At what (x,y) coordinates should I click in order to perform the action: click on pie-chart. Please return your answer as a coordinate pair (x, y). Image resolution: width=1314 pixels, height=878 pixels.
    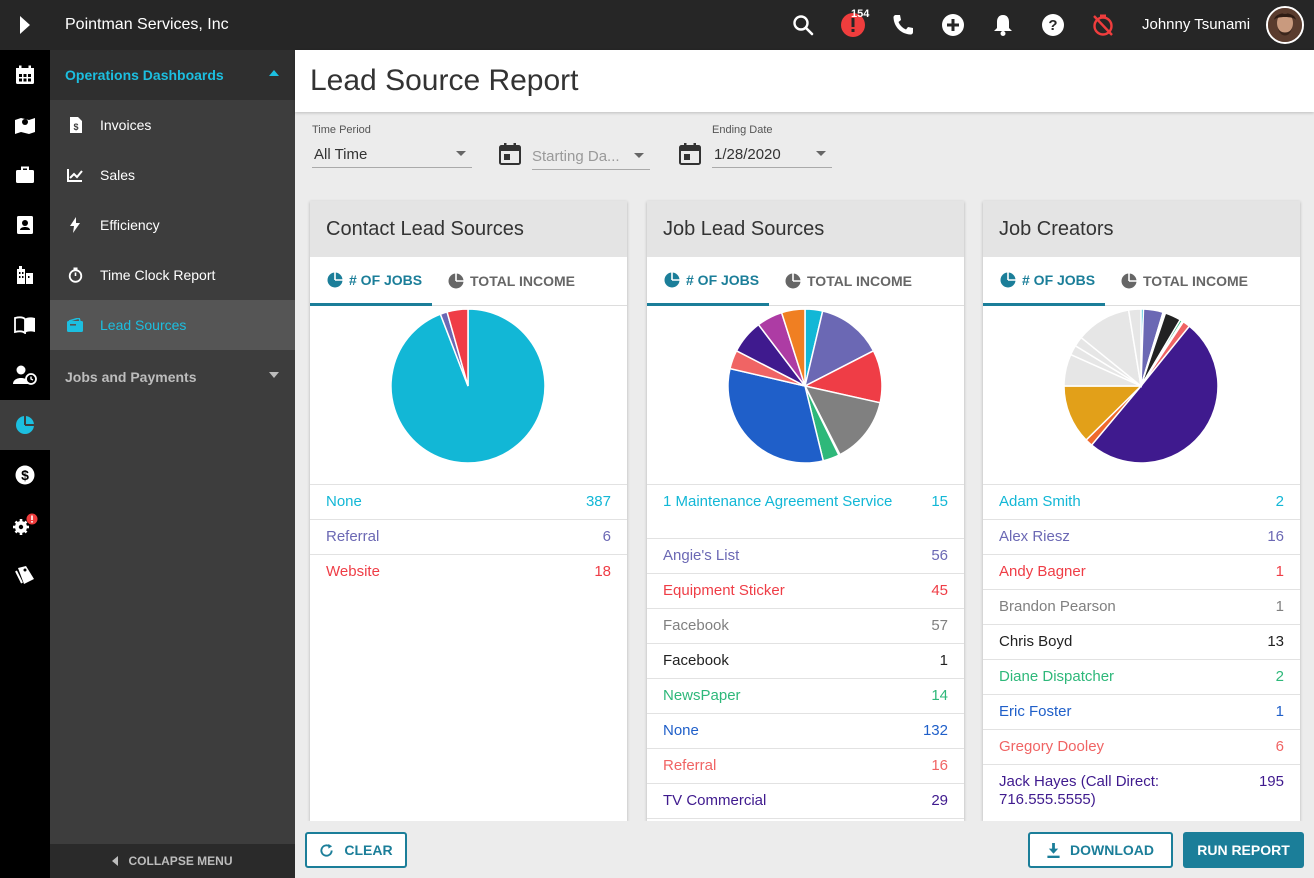
    Looking at the image, I should click on (1141, 386).